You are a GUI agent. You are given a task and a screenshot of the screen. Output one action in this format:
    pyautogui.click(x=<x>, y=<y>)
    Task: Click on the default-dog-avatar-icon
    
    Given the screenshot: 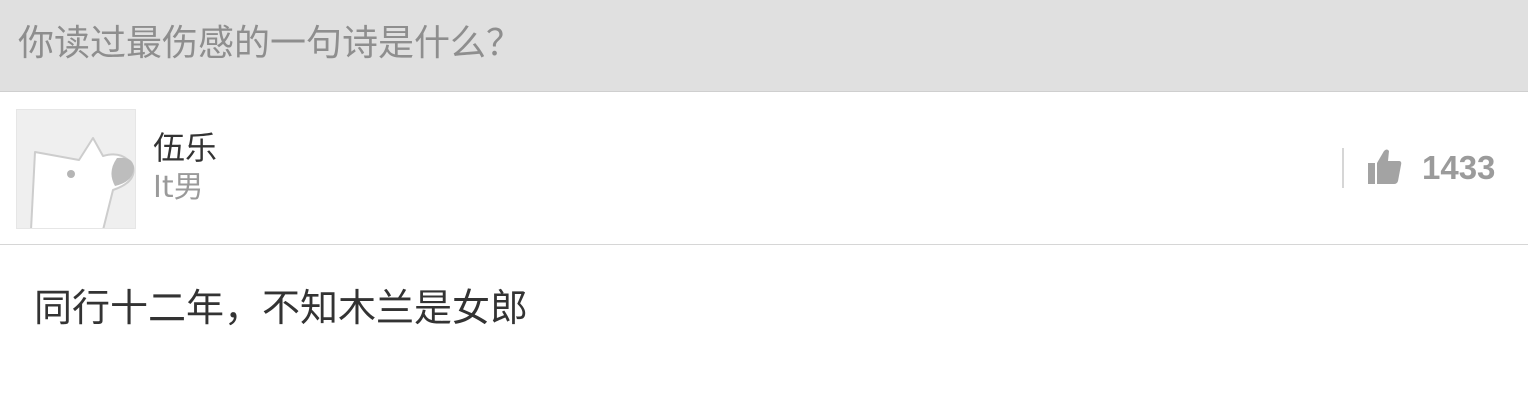 What is the action you would take?
    pyautogui.click(x=76, y=169)
    